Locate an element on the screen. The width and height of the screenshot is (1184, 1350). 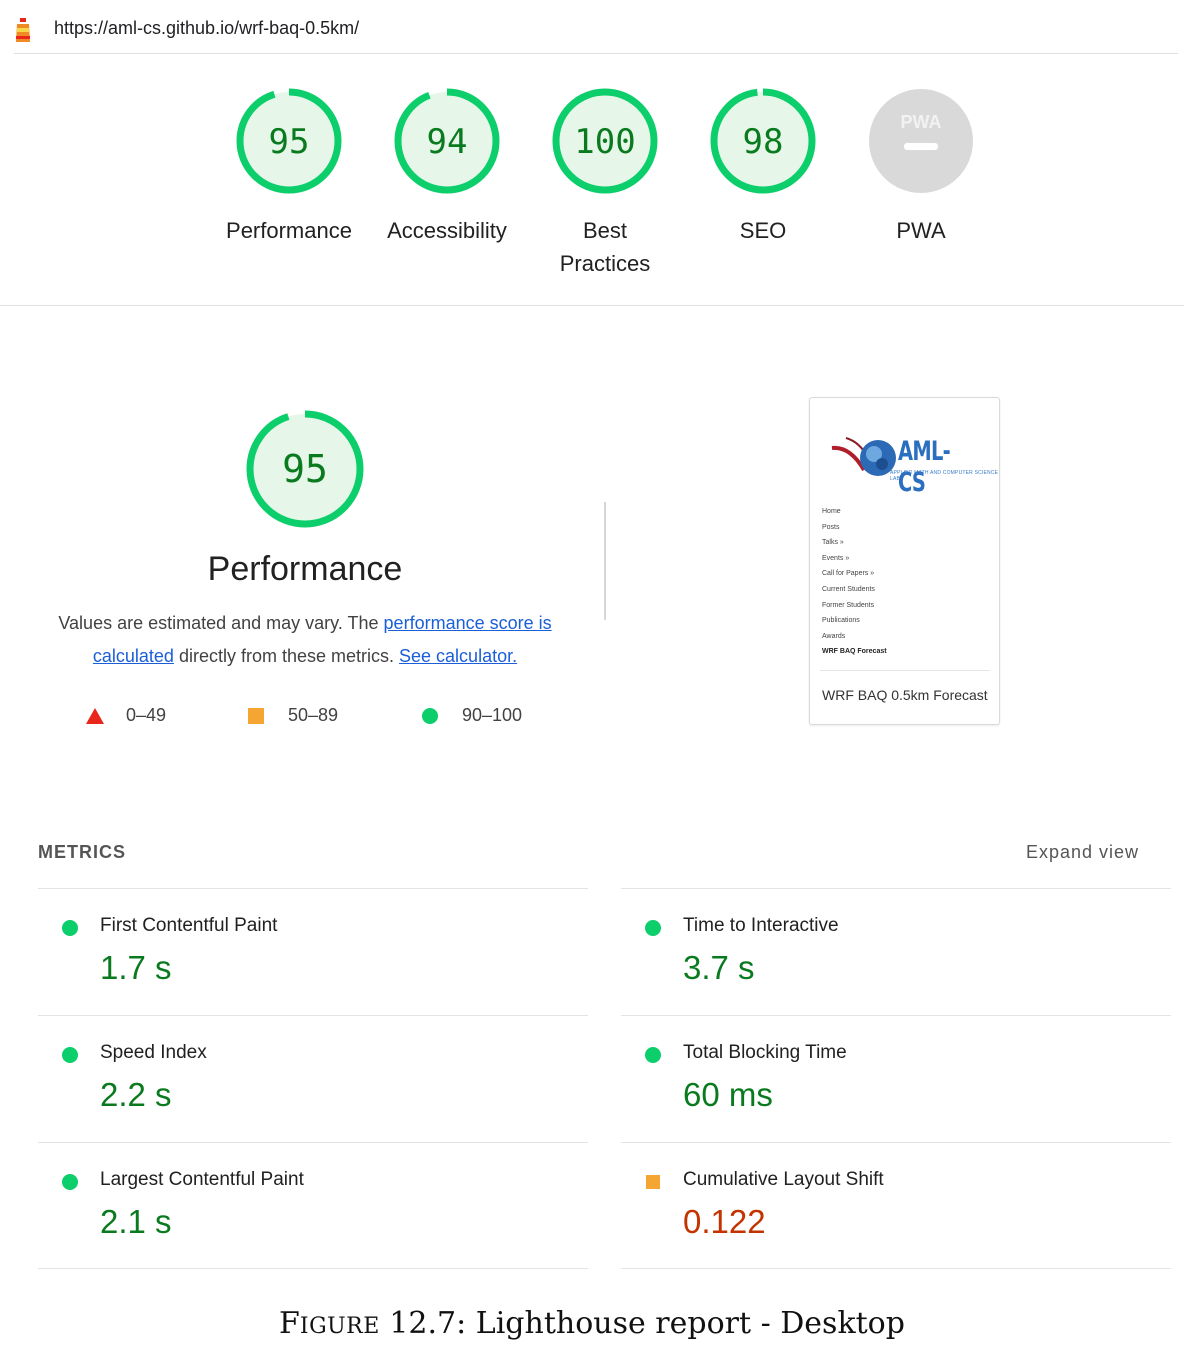
gauge-score: 98 is located at coordinates (763, 142).